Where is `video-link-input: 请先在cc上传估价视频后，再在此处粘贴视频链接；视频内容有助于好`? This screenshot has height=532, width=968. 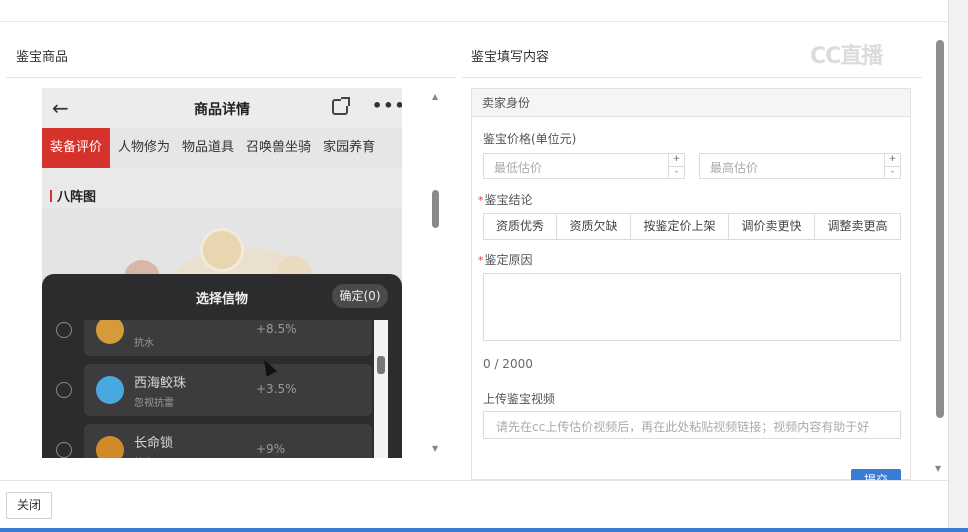 video-link-input: 请先在cc上传估价视频后，再在此处粘贴视频链接；视频内容有助于好 is located at coordinates (692, 425).